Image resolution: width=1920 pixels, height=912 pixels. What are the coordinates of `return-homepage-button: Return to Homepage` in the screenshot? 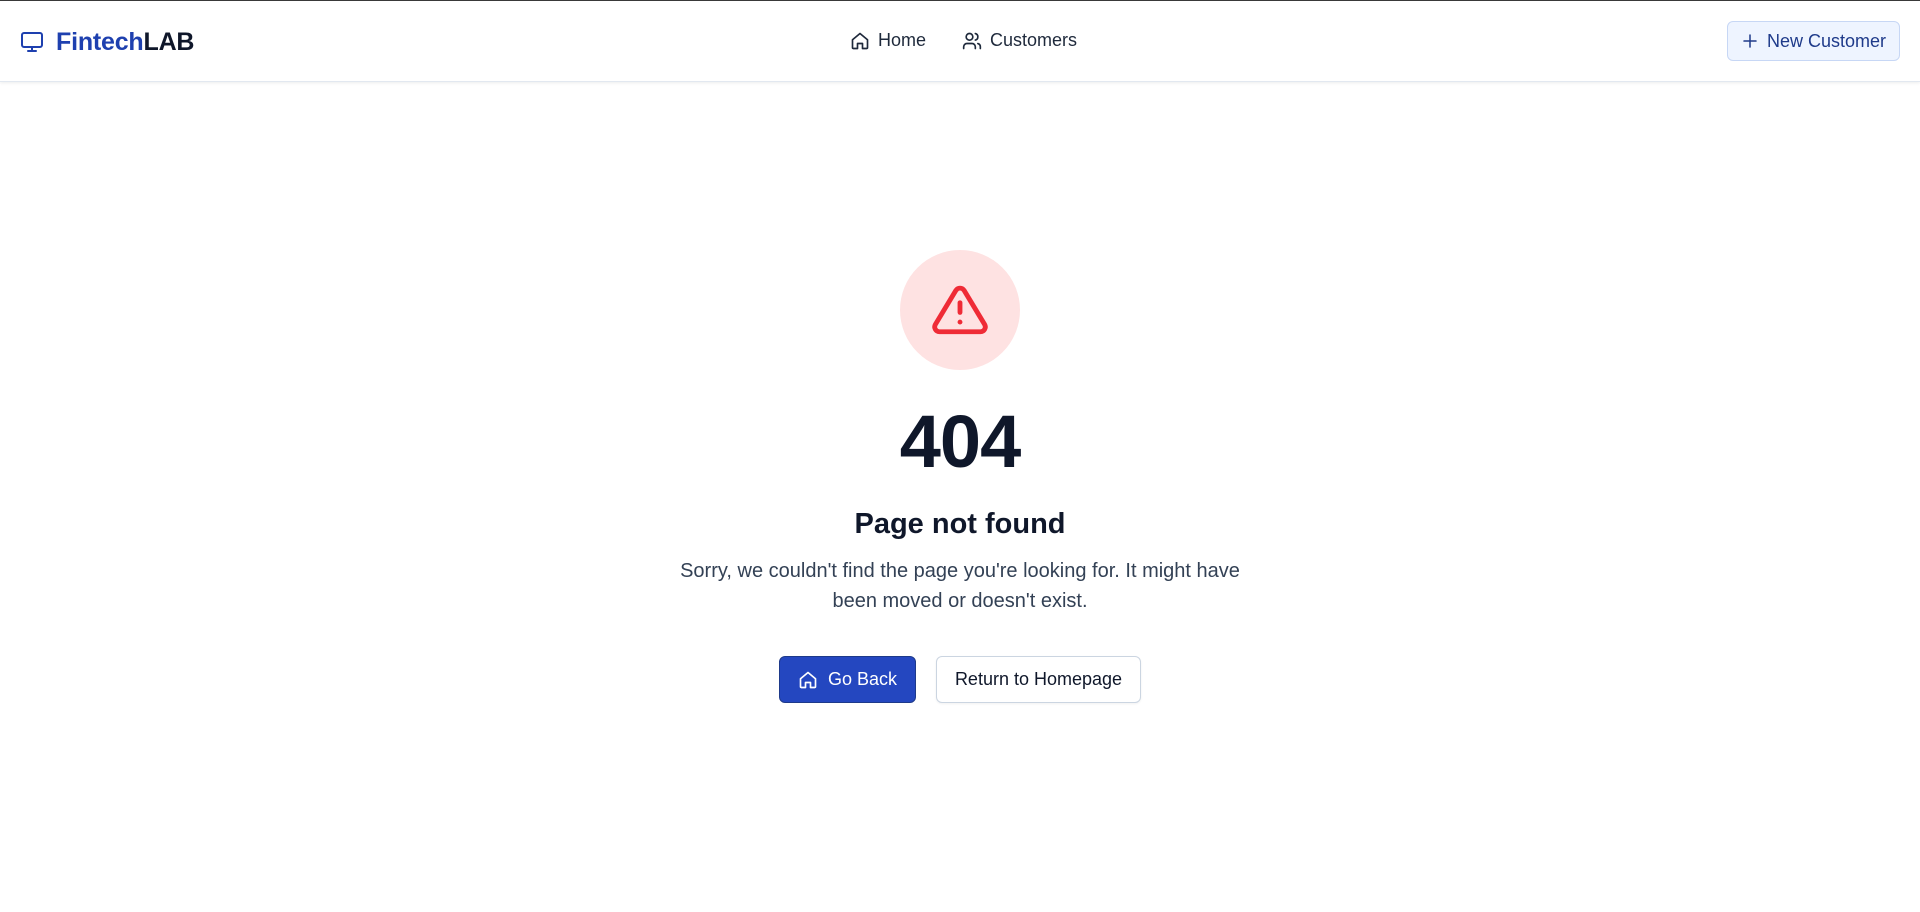 It's located at (1038, 679).